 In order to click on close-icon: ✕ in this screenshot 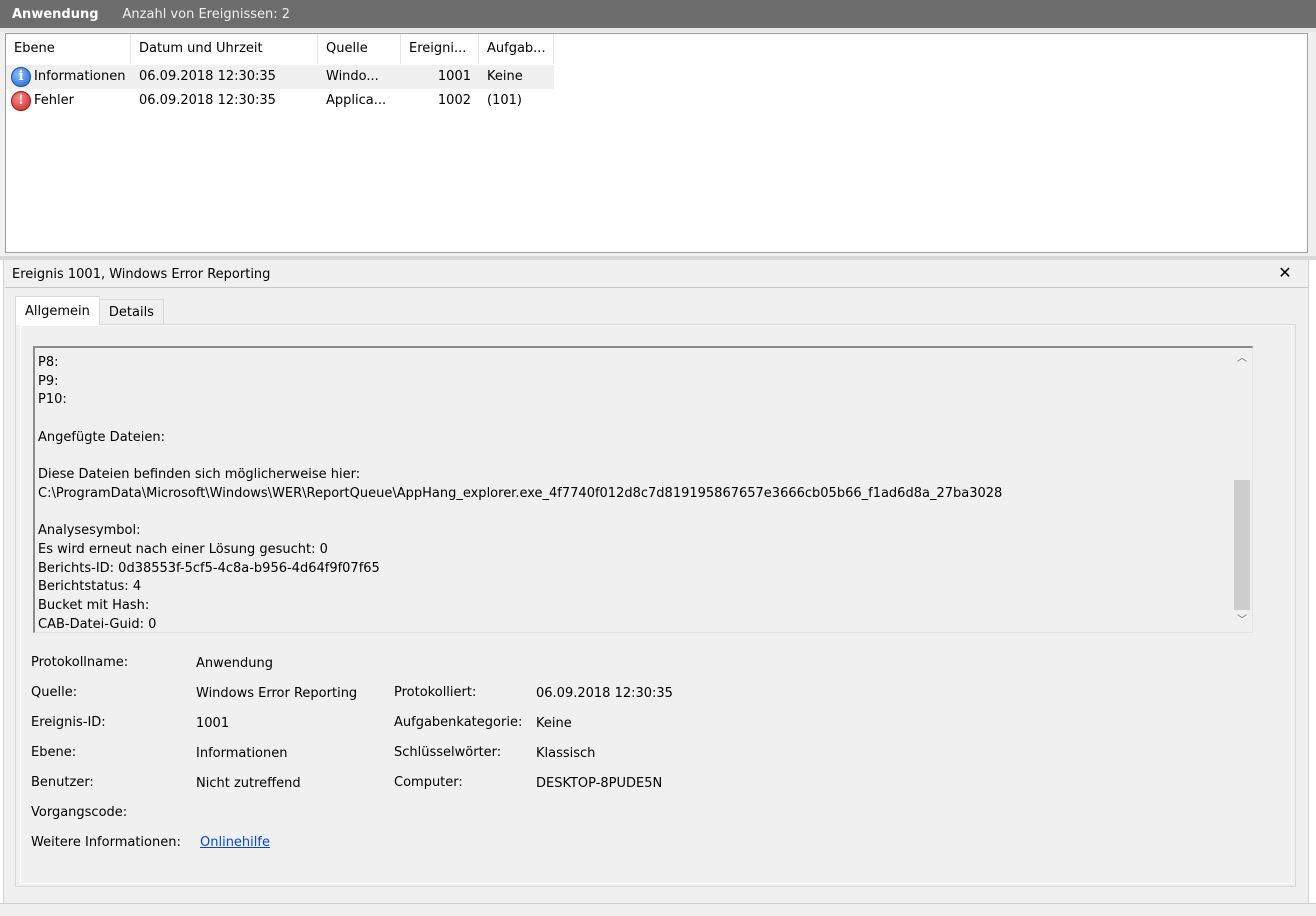, I will do `click(1285, 273)`.